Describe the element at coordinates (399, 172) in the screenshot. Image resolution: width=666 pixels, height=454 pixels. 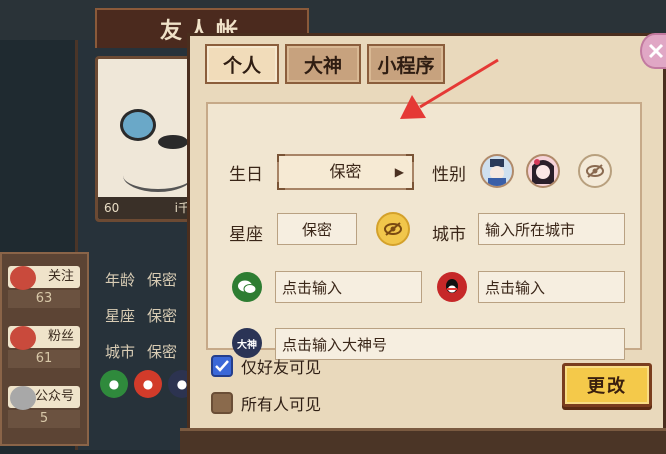
I see `chevron-right-icon: ▶` at that location.